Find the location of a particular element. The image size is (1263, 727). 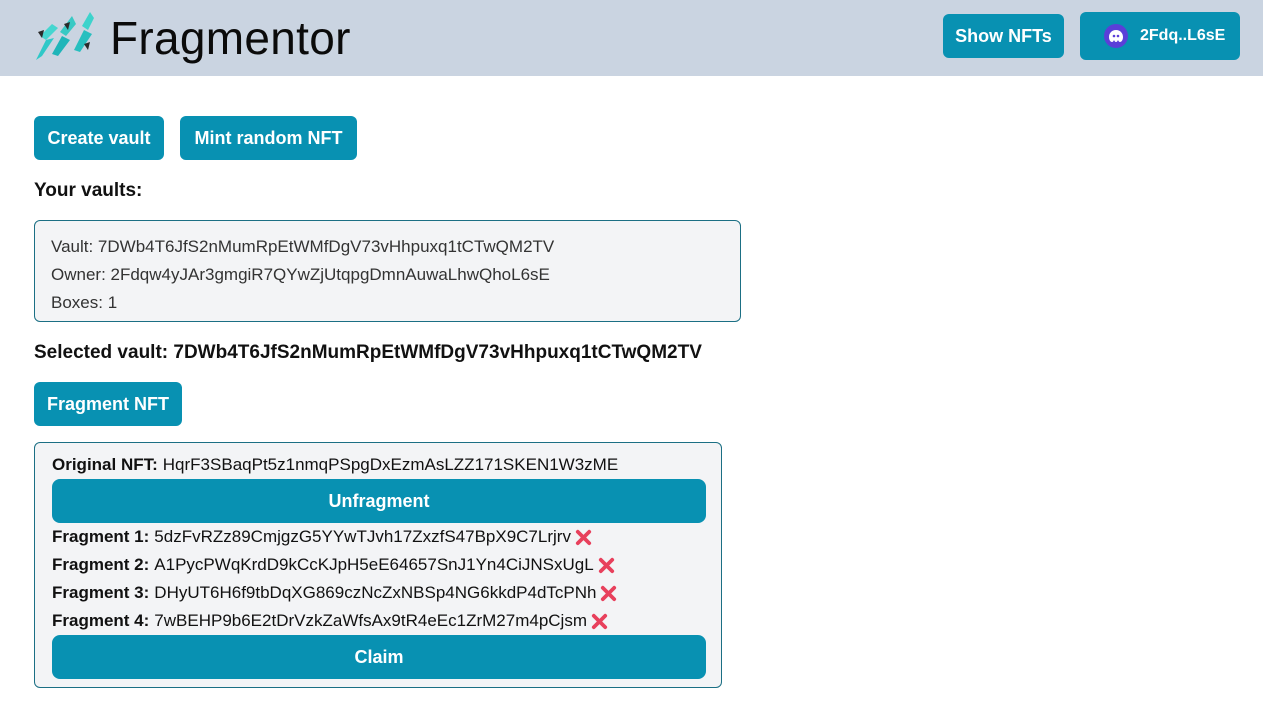

vaults-heading: Your vaults: is located at coordinates (88, 190).